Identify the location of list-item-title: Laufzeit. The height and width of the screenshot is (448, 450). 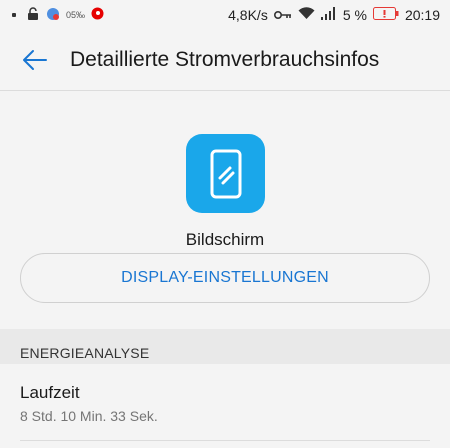
(50, 392).